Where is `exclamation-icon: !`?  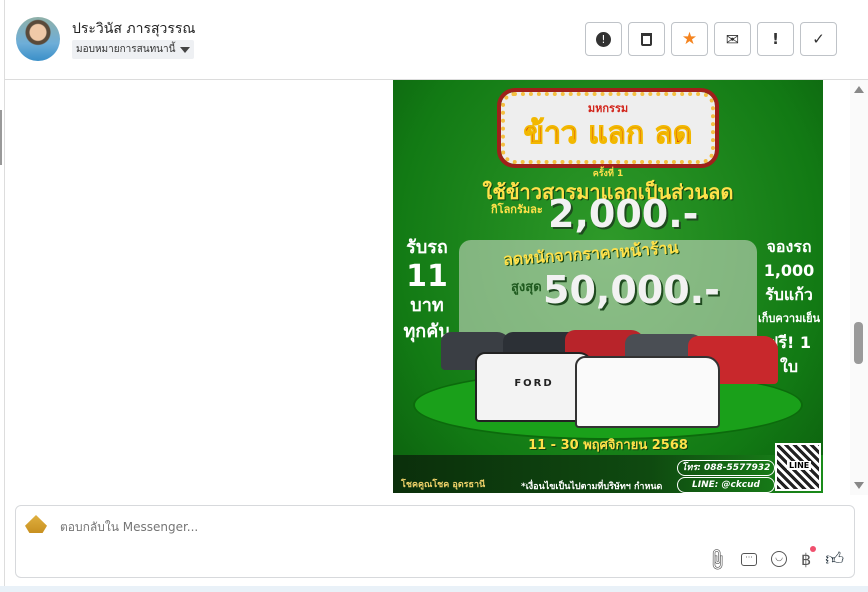 exclamation-icon: ! is located at coordinates (775, 39).